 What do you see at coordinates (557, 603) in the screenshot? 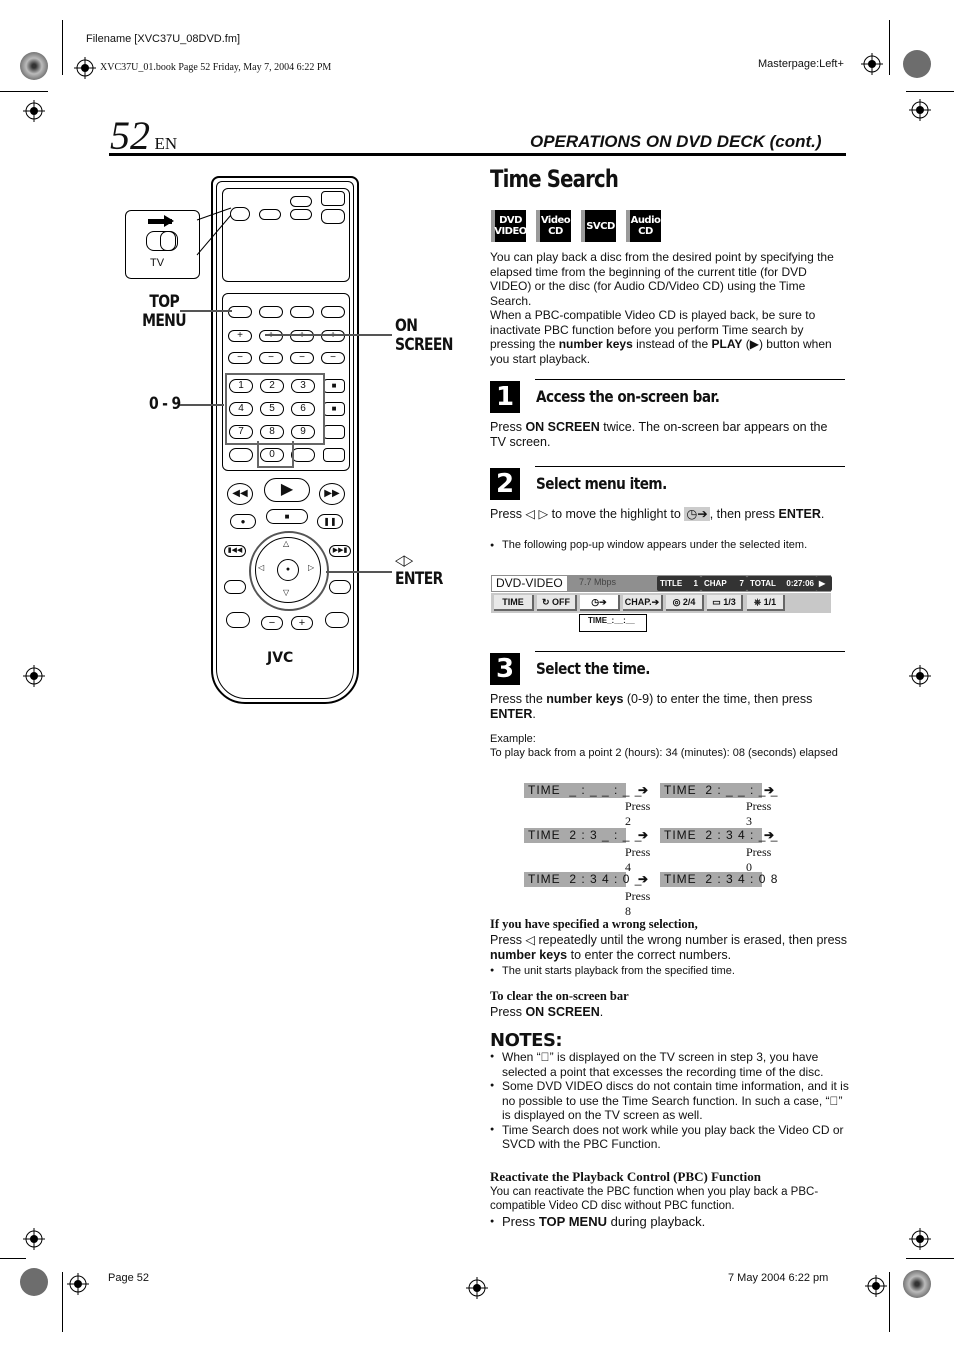
I see `osd-repeat-button: ↻ OFF` at bounding box center [557, 603].